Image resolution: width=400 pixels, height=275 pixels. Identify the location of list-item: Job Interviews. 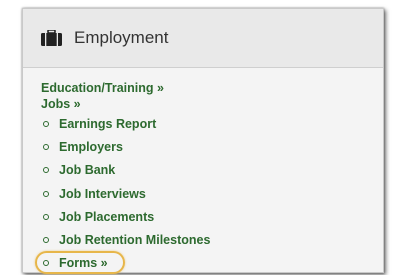
(212, 193).